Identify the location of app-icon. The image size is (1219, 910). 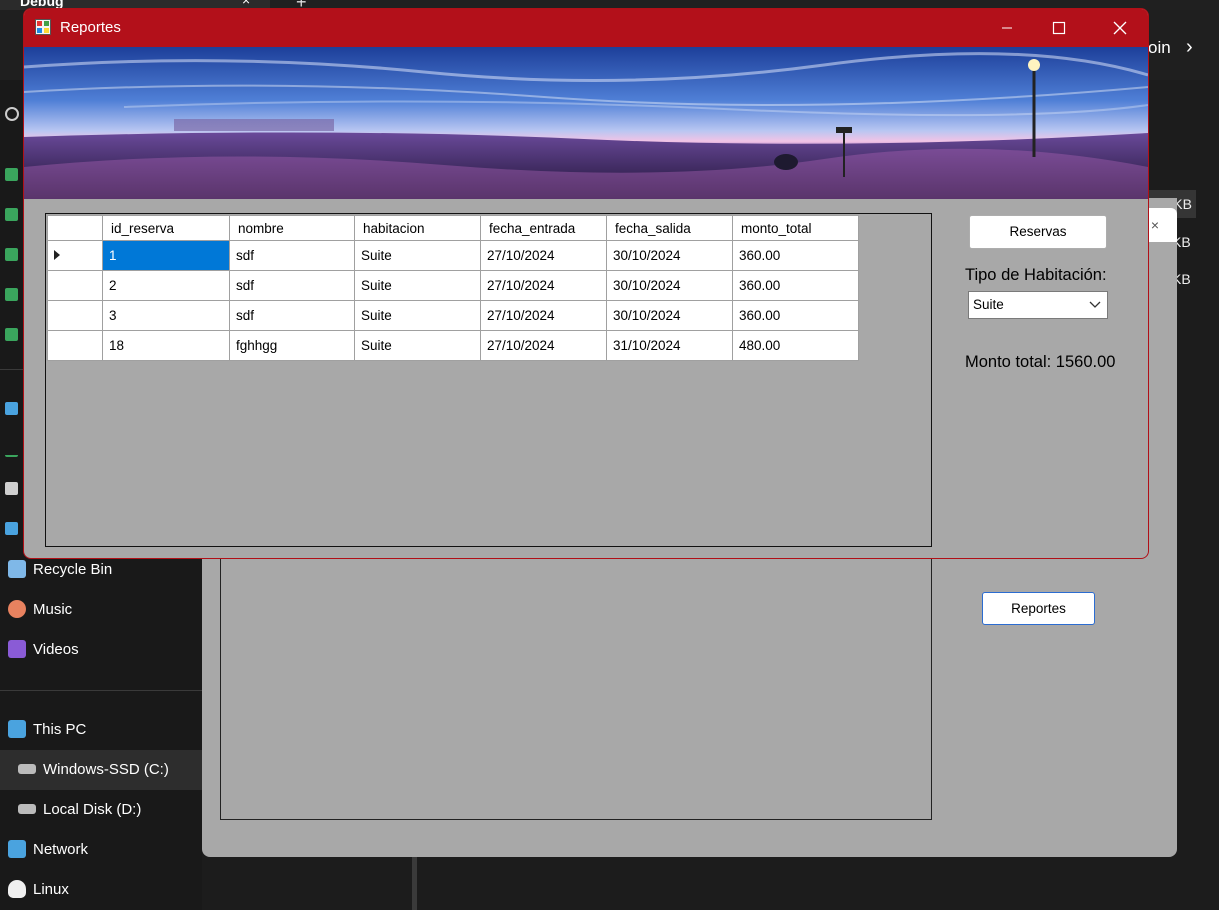
(43, 27).